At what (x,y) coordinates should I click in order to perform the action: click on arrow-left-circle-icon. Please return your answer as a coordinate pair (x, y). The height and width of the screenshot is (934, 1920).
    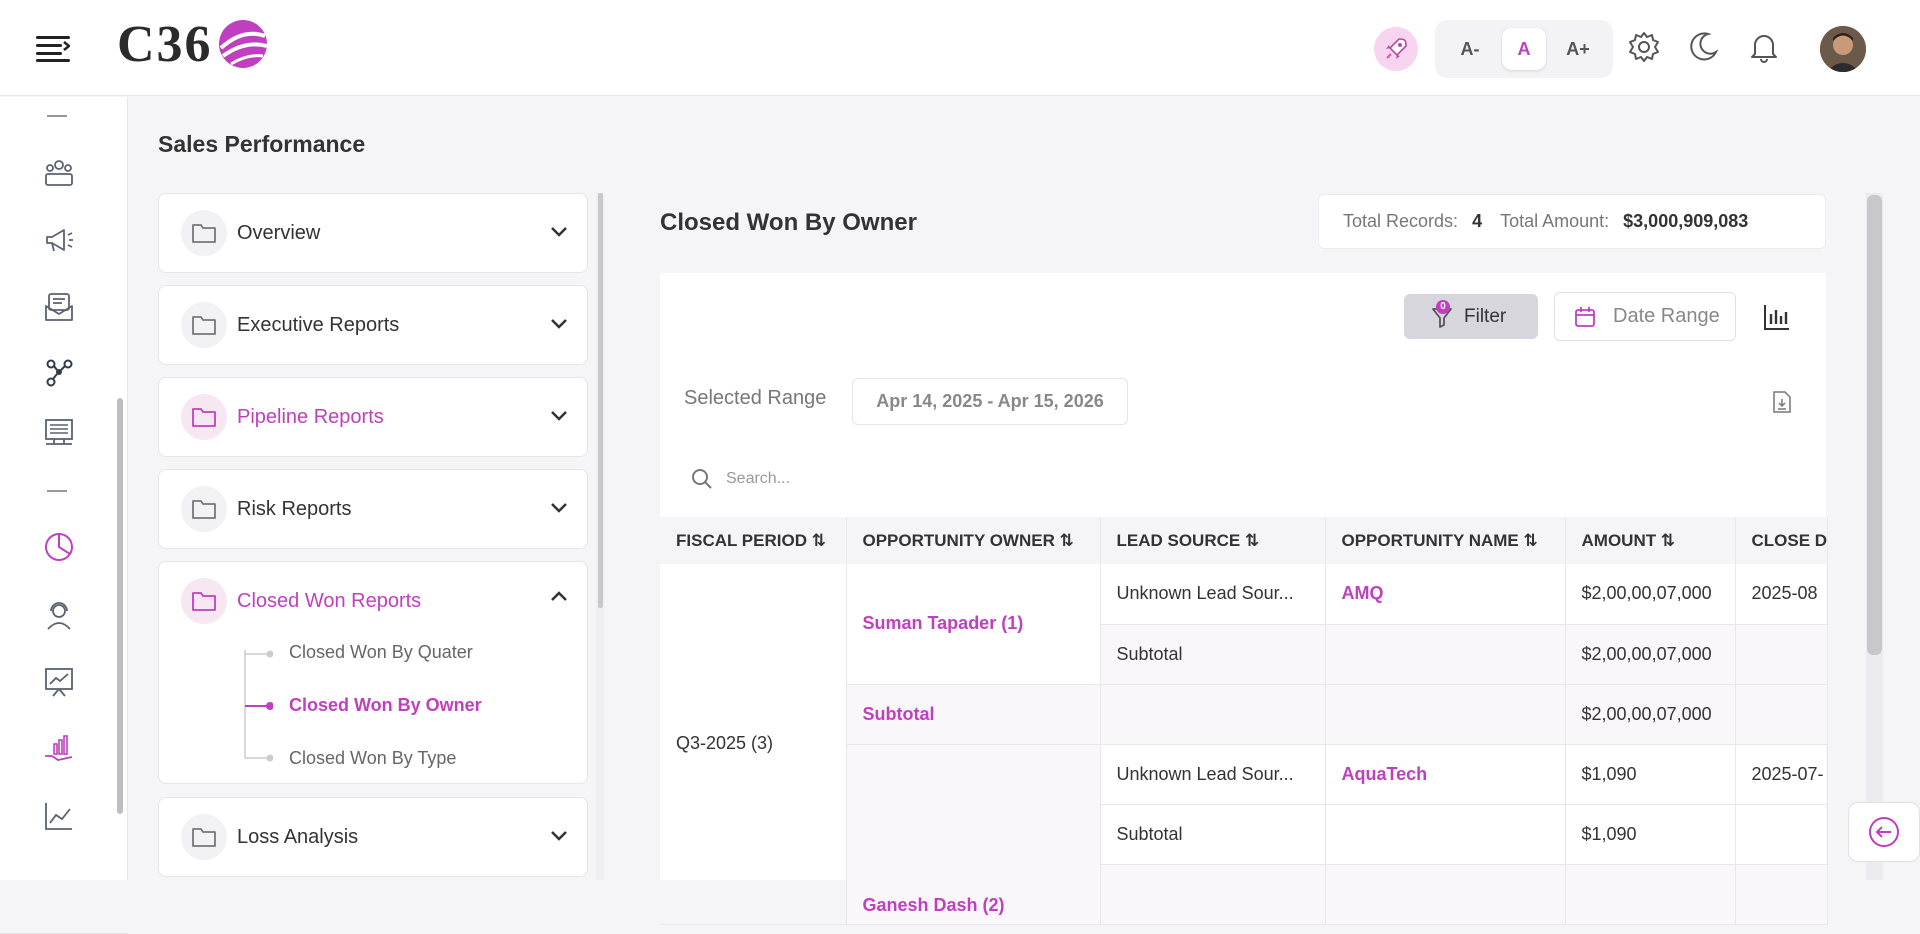
    Looking at the image, I should click on (1884, 832).